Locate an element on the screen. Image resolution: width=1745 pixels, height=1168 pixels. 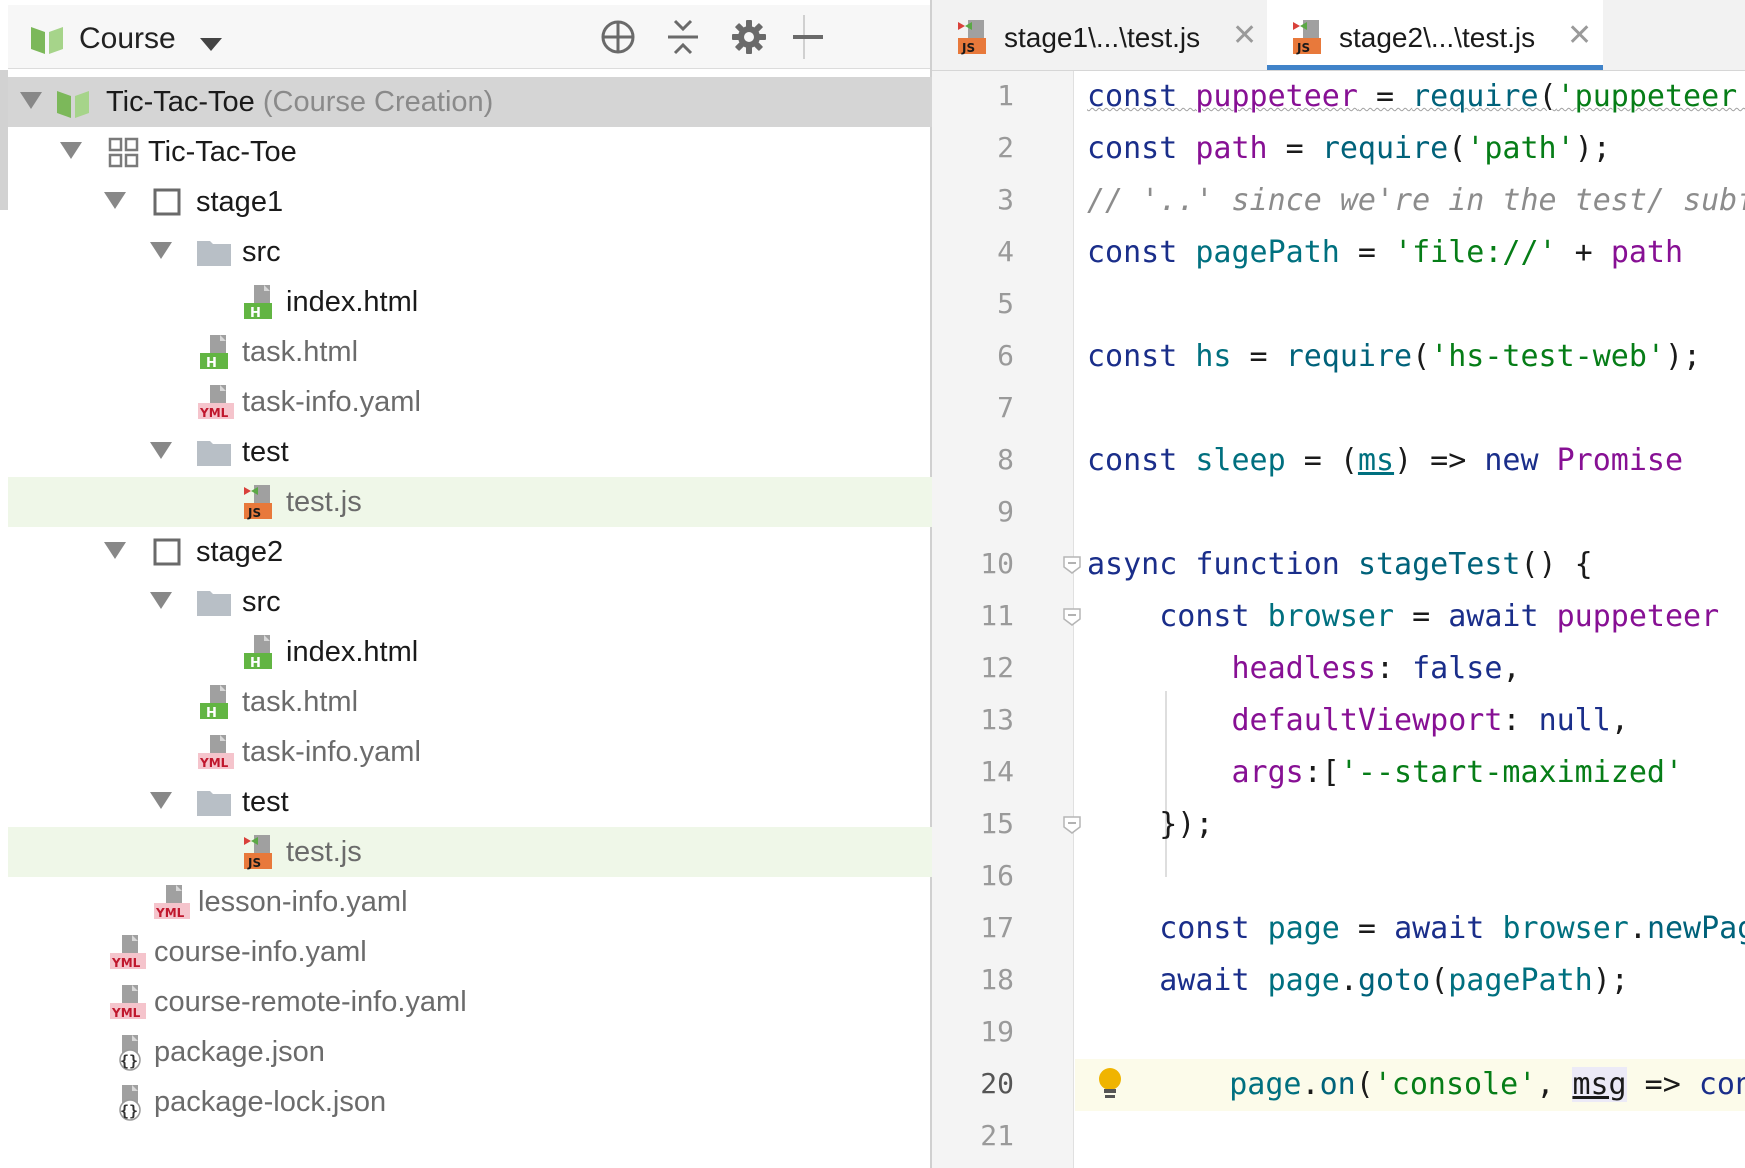
code-token: 'path' is located at coordinates (1520, 148).